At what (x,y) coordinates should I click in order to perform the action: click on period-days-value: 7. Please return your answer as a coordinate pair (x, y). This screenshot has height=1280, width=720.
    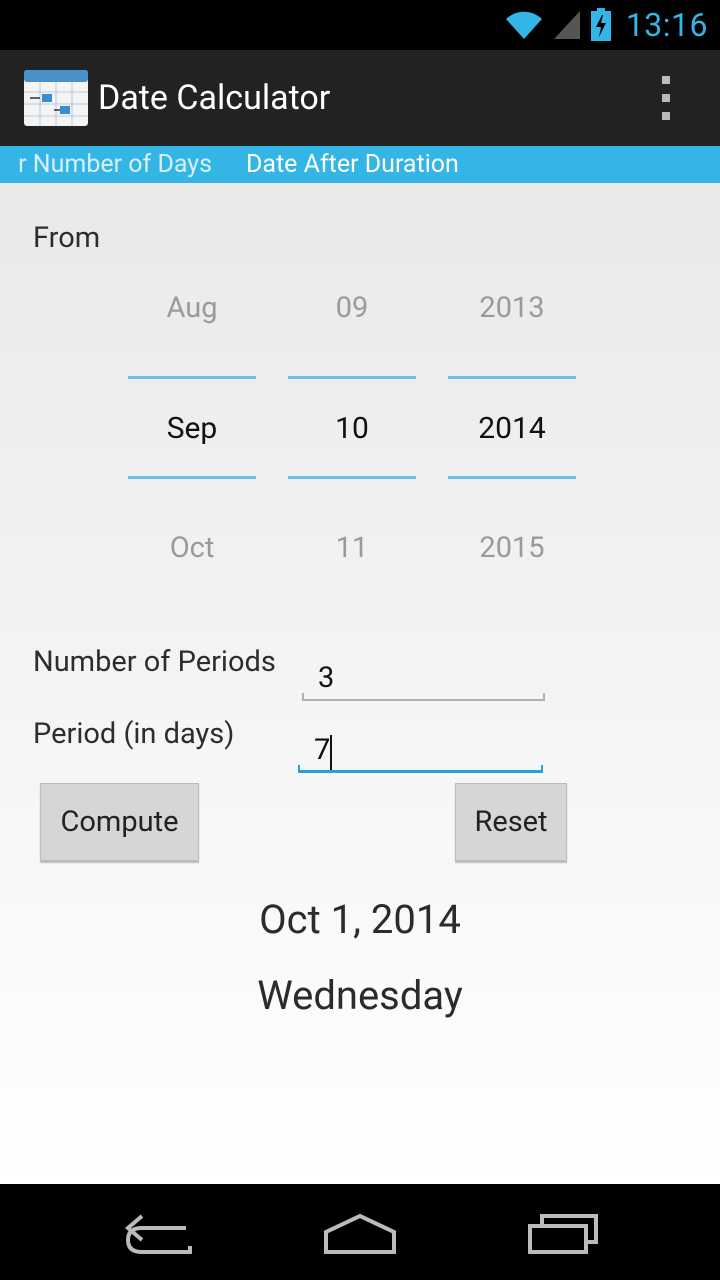
    Looking at the image, I should click on (322, 750).